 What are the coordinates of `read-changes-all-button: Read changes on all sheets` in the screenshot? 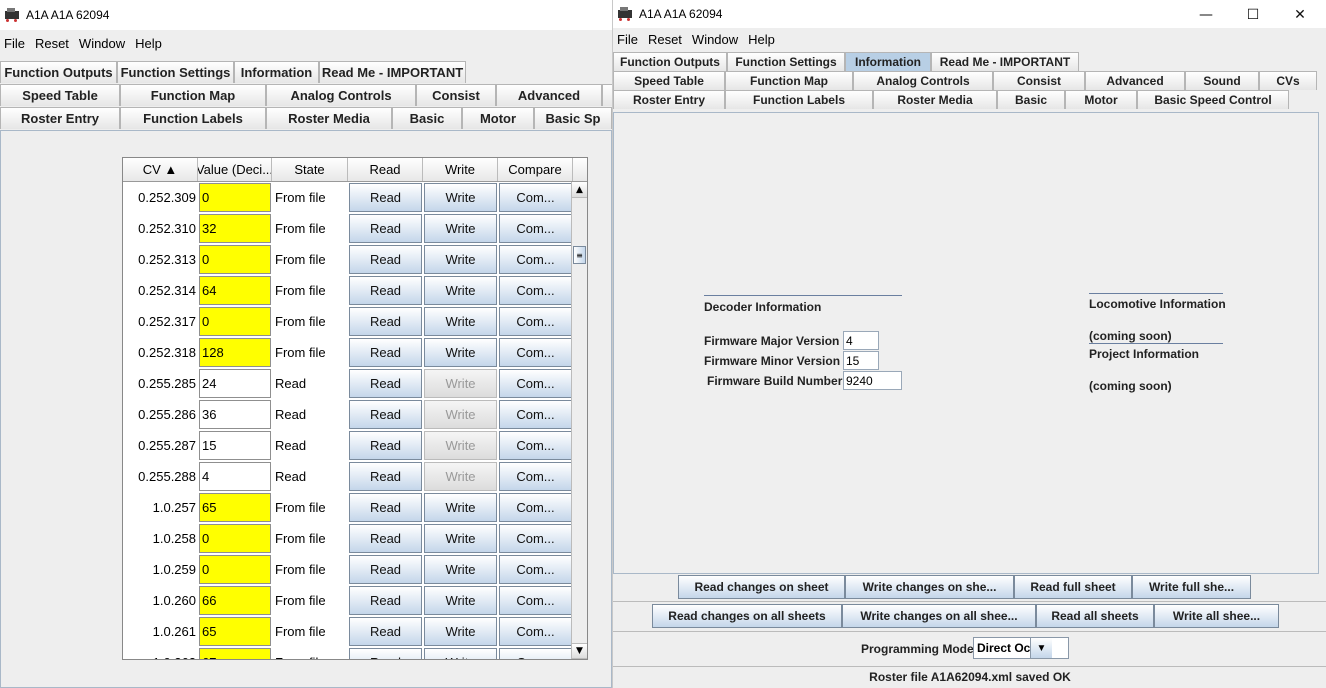 It's located at (747, 616).